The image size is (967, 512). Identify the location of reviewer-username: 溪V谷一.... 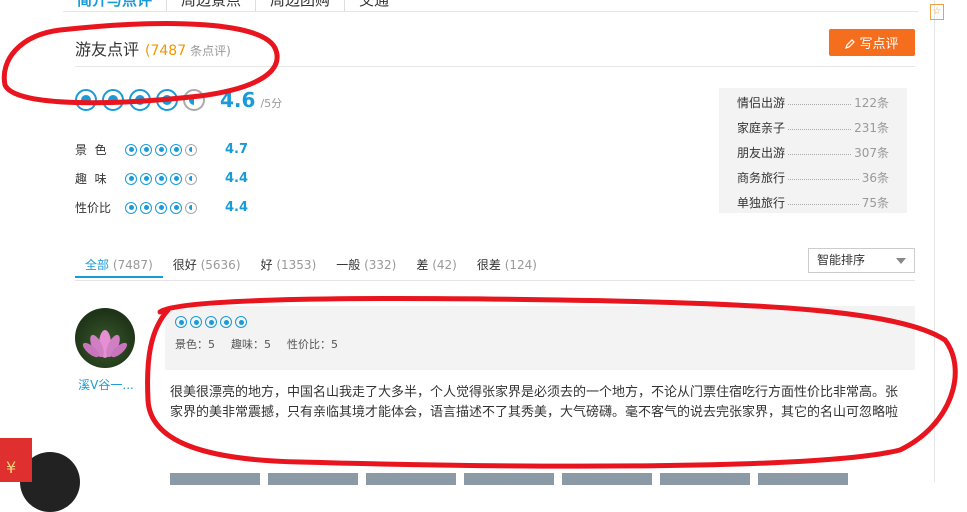
(106, 384).